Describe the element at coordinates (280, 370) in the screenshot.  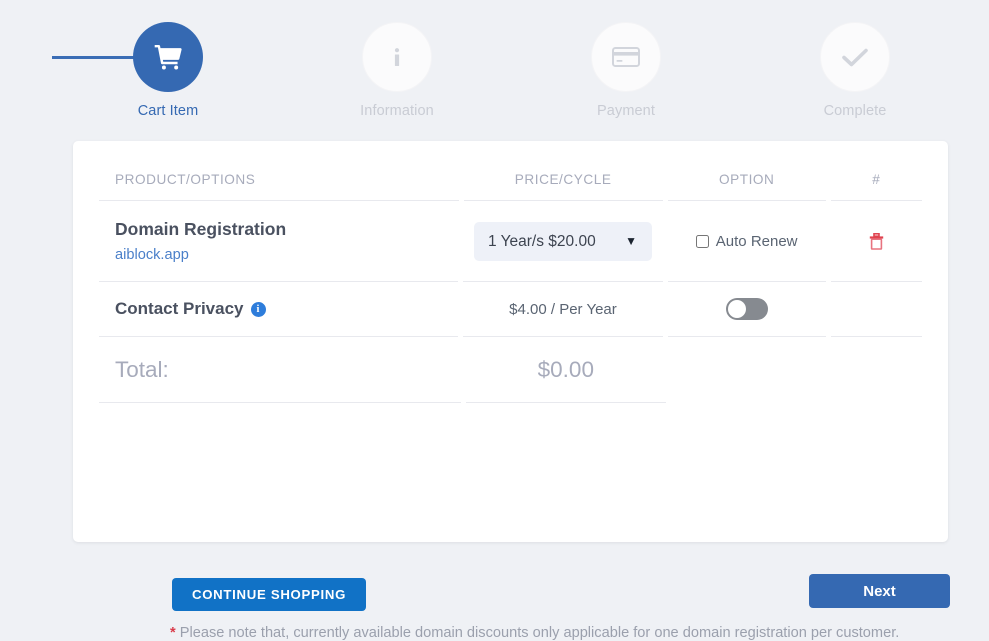
I see `total-label-cell: Total:` at that location.